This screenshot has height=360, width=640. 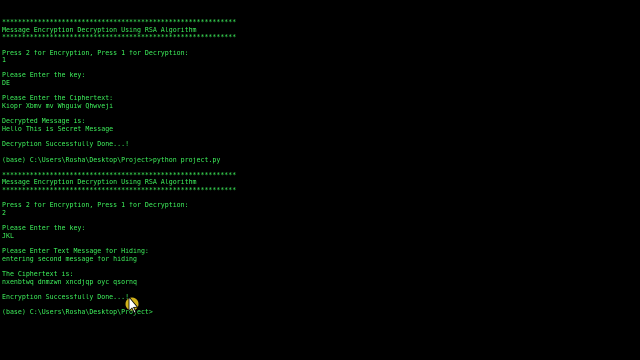 What do you see at coordinates (66, 145) in the screenshot?
I see `terminal-line: Decryption Successfully Done...!` at bounding box center [66, 145].